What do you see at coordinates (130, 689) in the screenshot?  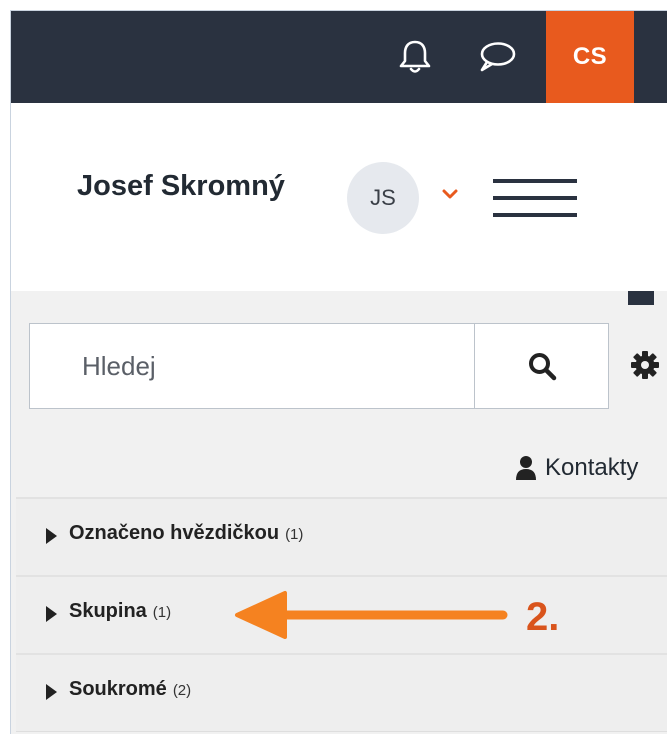 I see `group-label: Soukromé (2)` at bounding box center [130, 689].